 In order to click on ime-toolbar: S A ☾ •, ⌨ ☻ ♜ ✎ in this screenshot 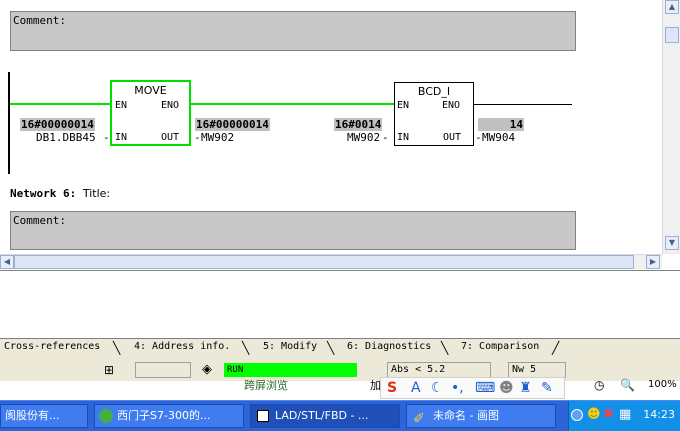, I will do `click(472, 388)`.